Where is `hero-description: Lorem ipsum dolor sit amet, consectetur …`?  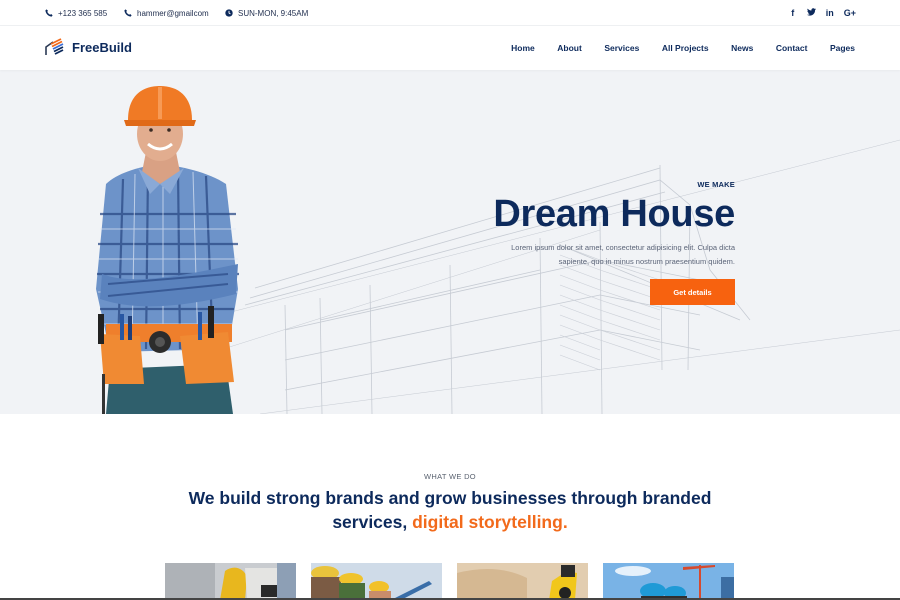 hero-description: Lorem ipsum dolor sit amet, consectetur … is located at coordinates (585, 255).